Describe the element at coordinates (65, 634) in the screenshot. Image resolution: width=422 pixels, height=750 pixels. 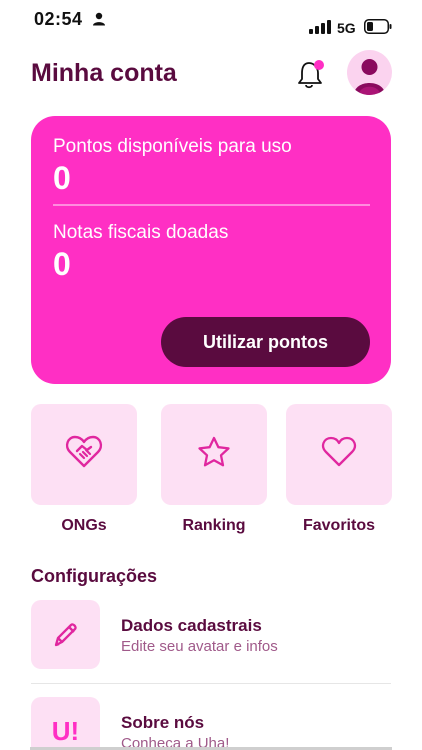
I see `pencil-icon` at that location.